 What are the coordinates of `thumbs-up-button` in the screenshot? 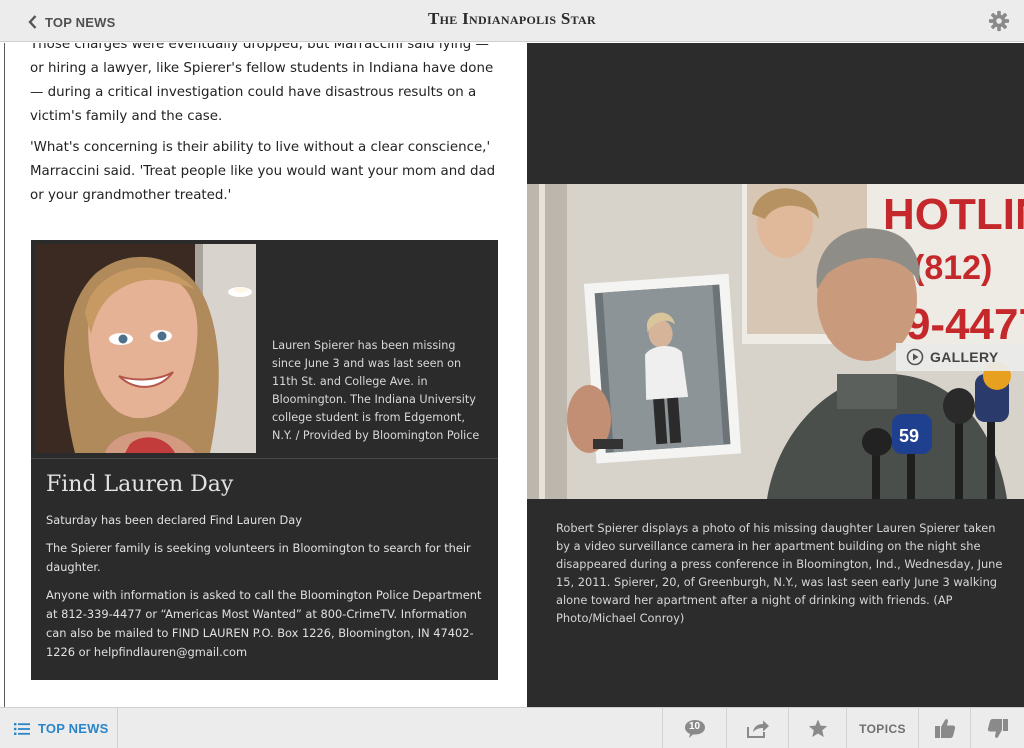 It's located at (944, 728).